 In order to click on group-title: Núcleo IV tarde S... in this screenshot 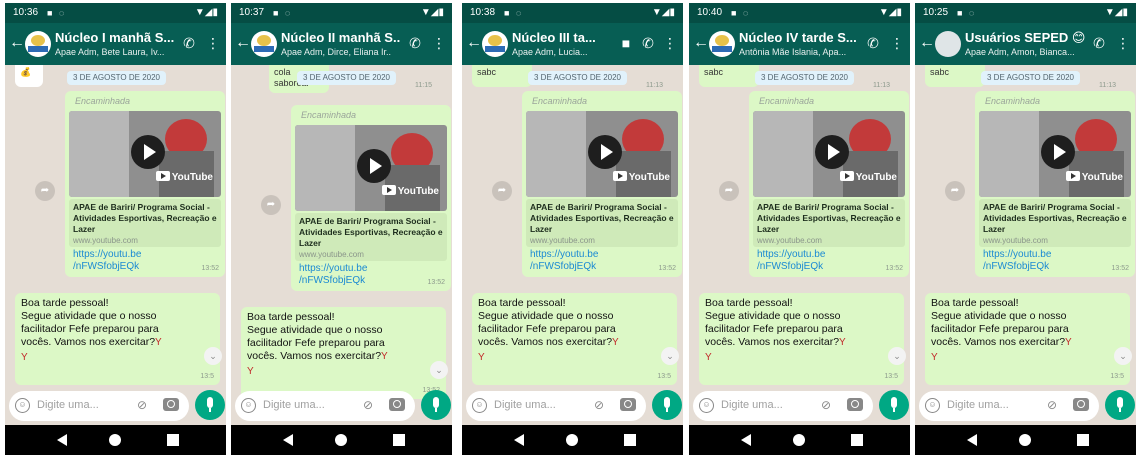, I will do `click(799, 37)`.